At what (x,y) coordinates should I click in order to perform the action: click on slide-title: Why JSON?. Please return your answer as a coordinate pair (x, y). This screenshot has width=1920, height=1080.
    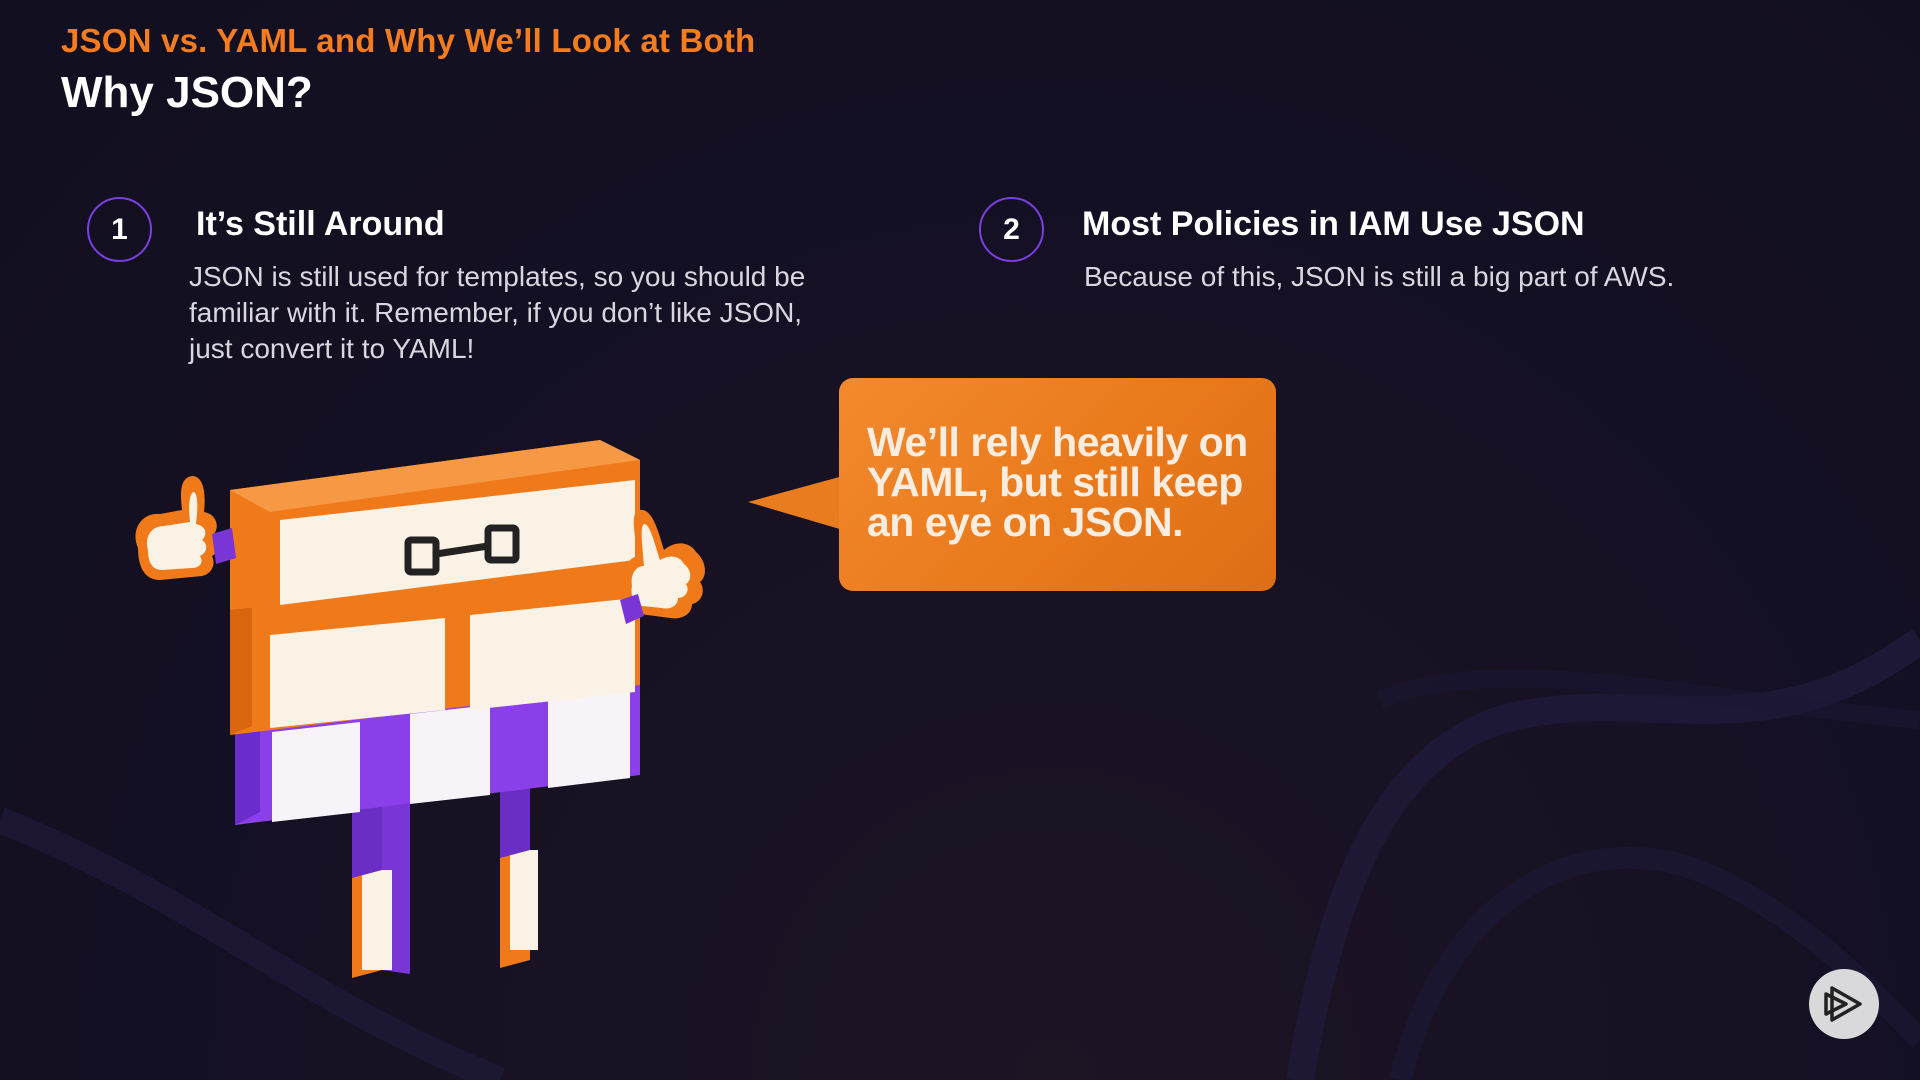
    Looking at the image, I should click on (187, 92).